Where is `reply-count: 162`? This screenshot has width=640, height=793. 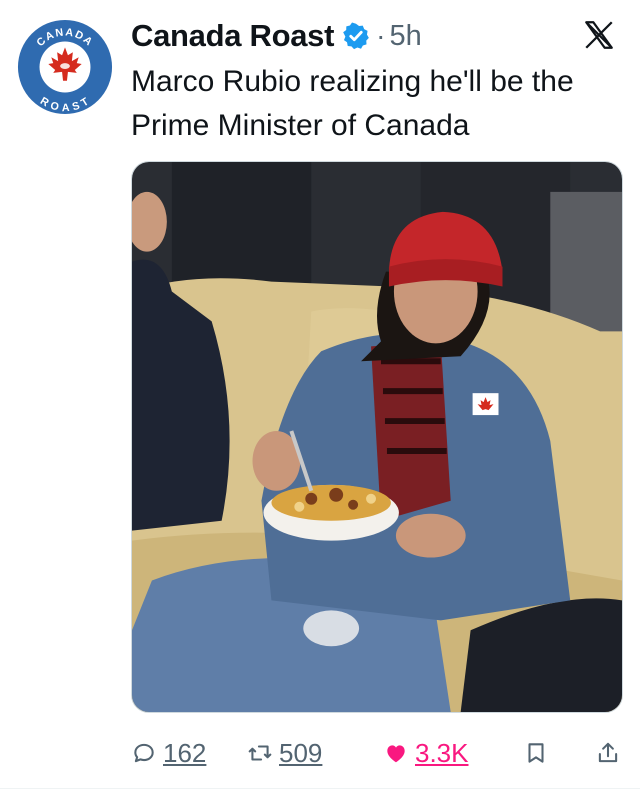 reply-count: 162 is located at coordinates (185, 752).